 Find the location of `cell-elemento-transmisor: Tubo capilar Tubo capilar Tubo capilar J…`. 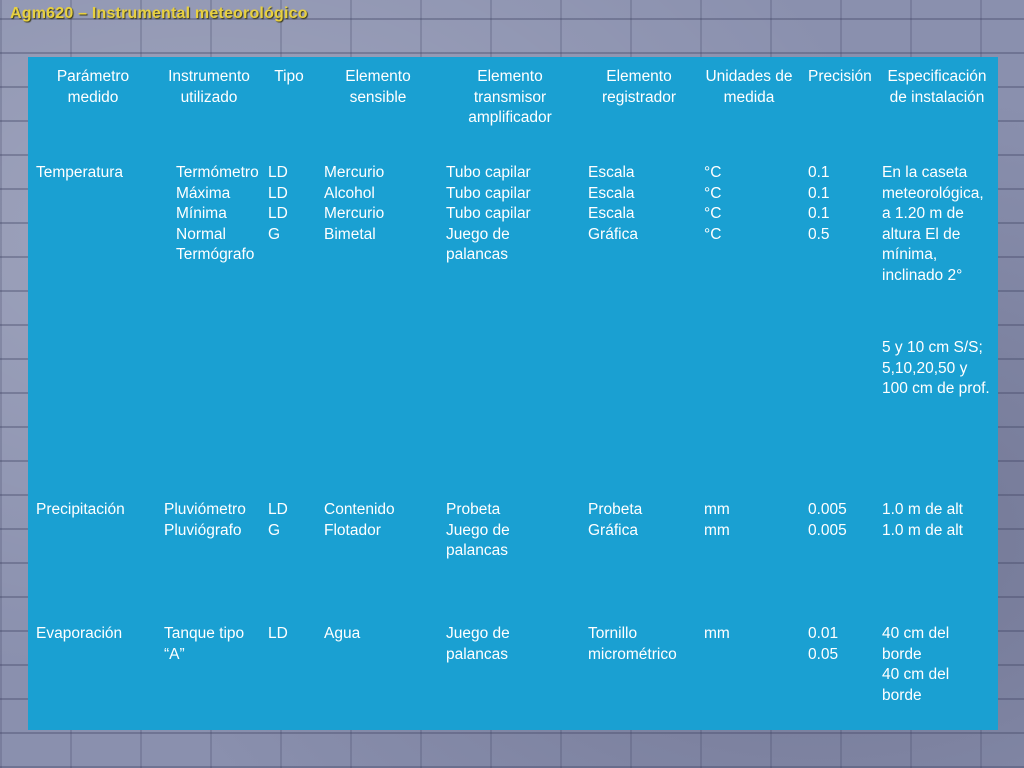

cell-elemento-transmisor: Tubo capilar Tubo capilar Tubo capilar J… is located at coordinates (509, 321).